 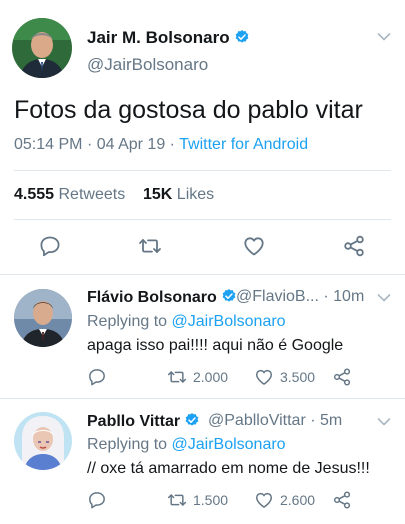 I want to click on author-name: Flávio Bolsonaro, so click(x=162, y=297).